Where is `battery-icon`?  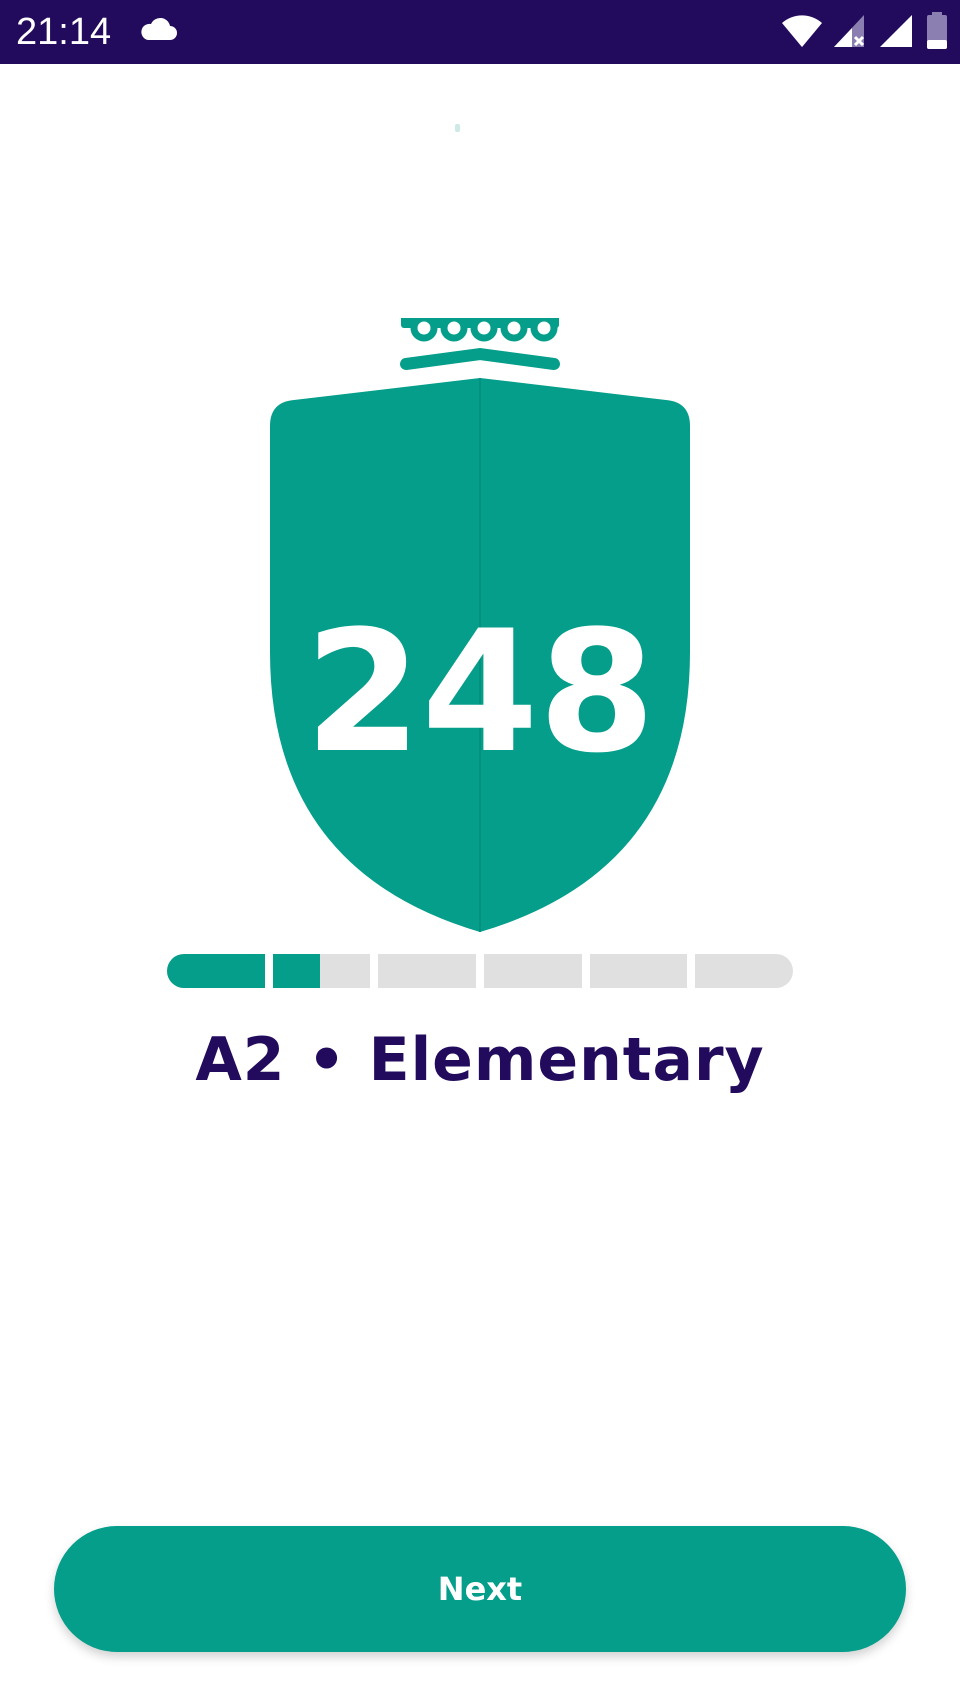
battery-icon is located at coordinates (937, 33).